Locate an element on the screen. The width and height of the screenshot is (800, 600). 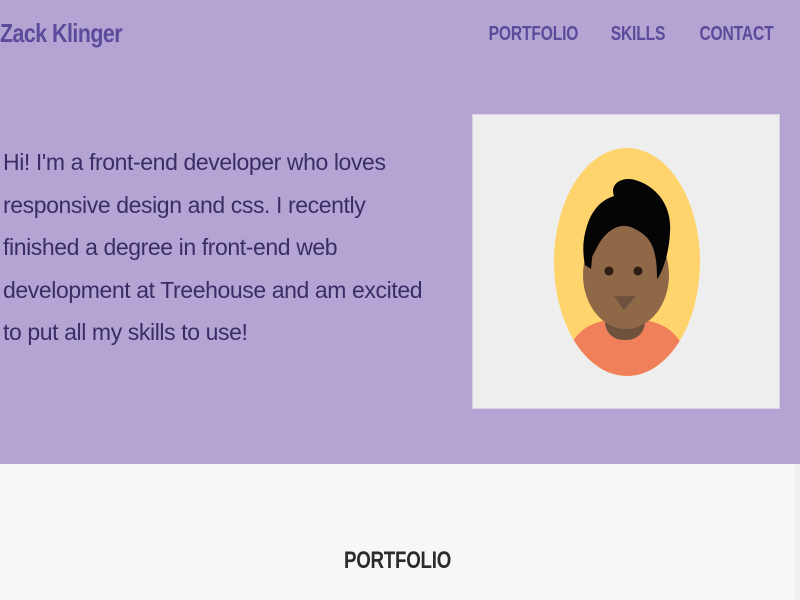
nav-skills: SKILLS is located at coordinates (638, 34).